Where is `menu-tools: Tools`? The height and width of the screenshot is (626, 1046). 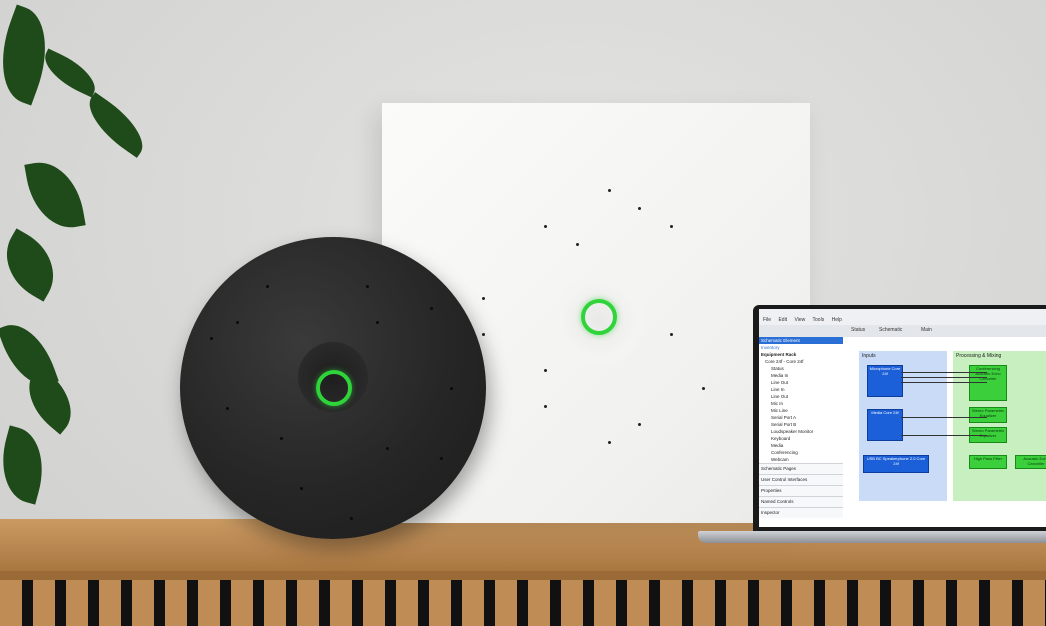
menu-tools: Tools is located at coordinates (819, 320).